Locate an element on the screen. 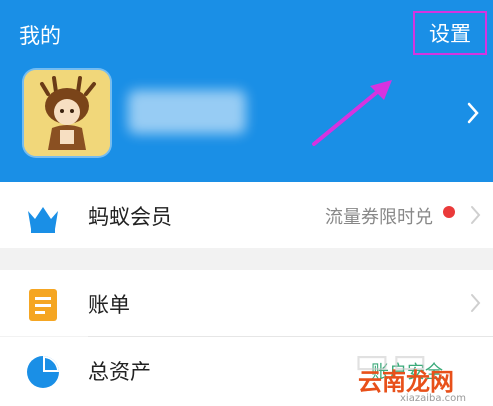 The height and width of the screenshot is (406, 493). menu-label: 总资产 is located at coordinates (119, 372).